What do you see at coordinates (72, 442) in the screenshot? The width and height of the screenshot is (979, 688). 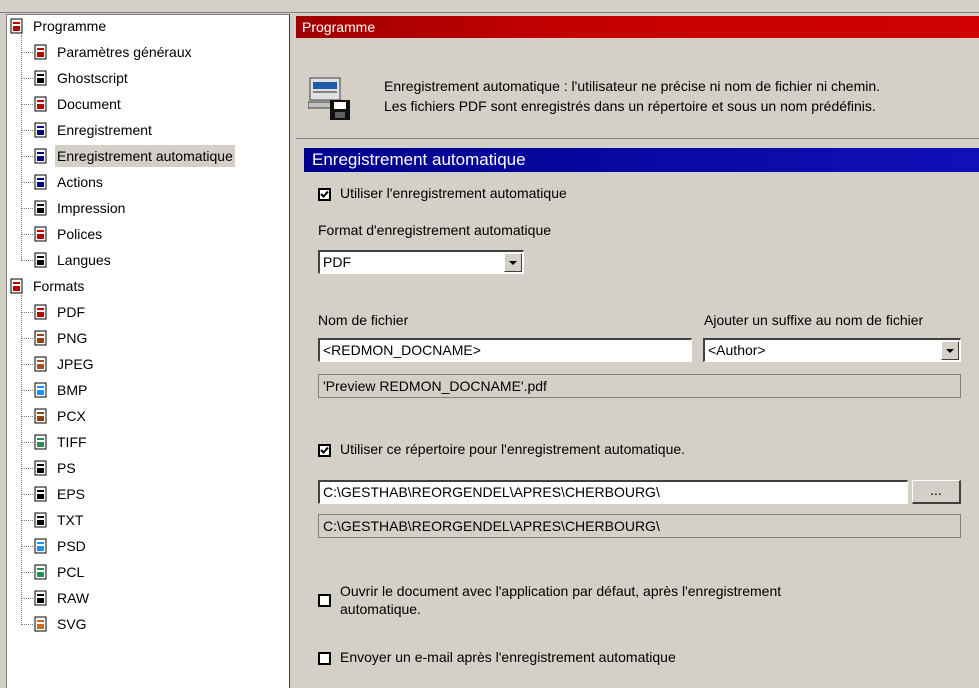 I see `tree-item-label: TIFF` at bounding box center [72, 442].